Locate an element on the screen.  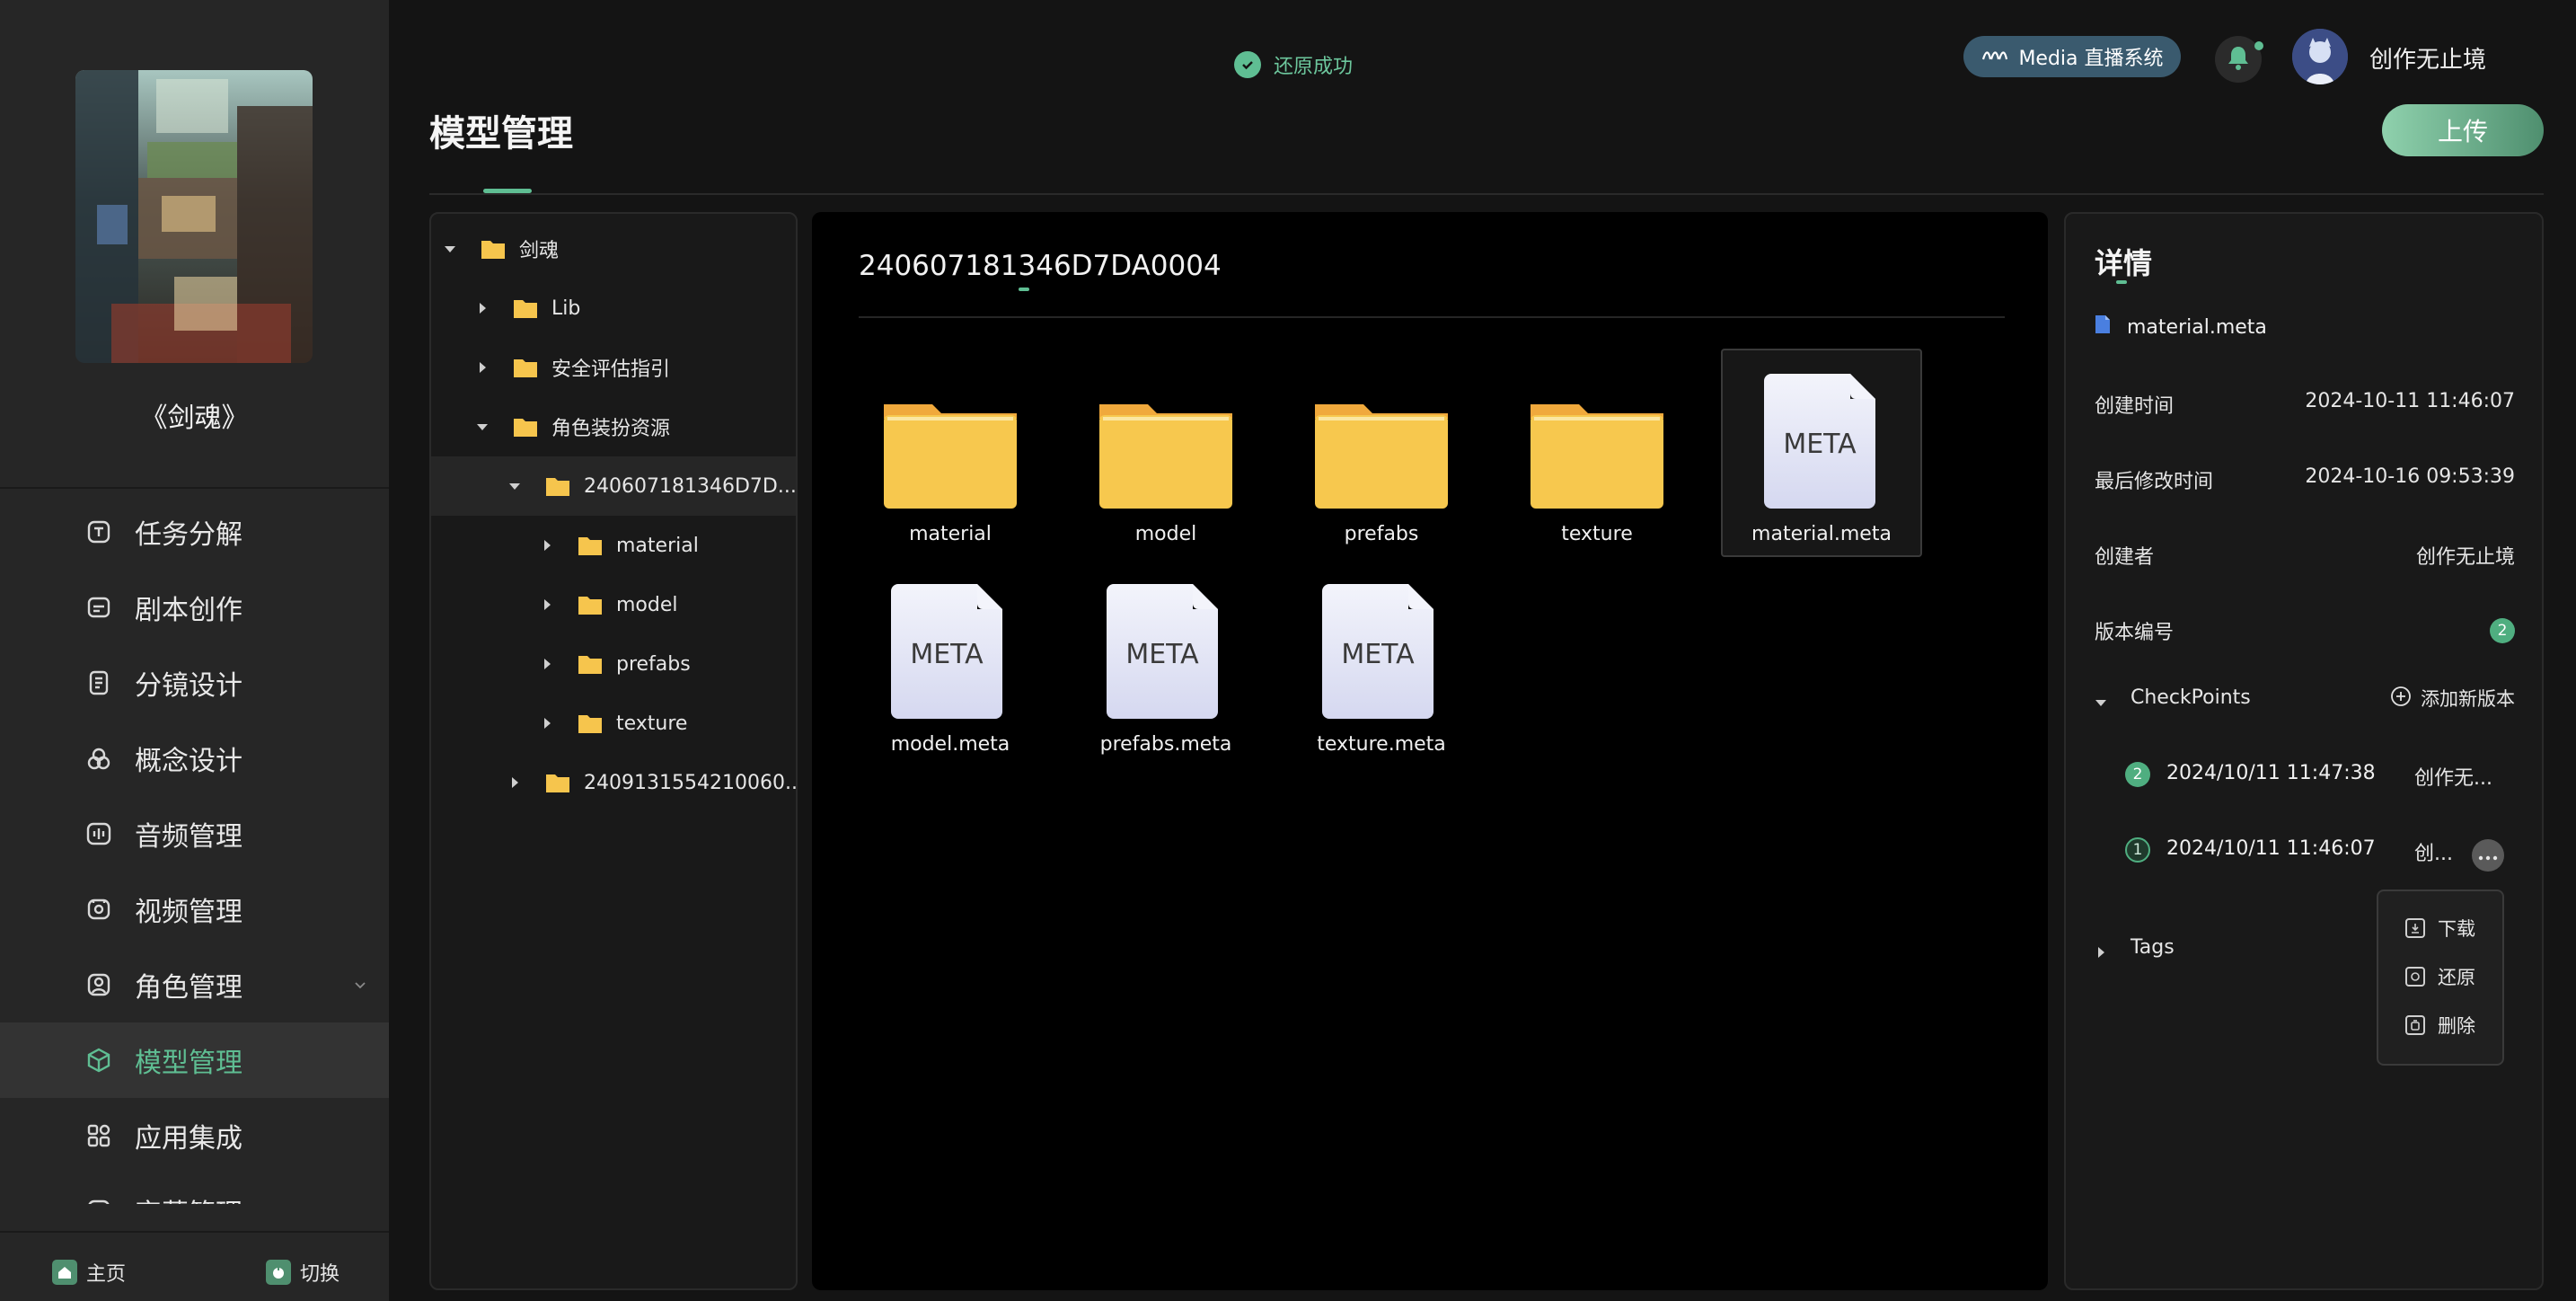
sidebar-divider is located at coordinates (194, 488).